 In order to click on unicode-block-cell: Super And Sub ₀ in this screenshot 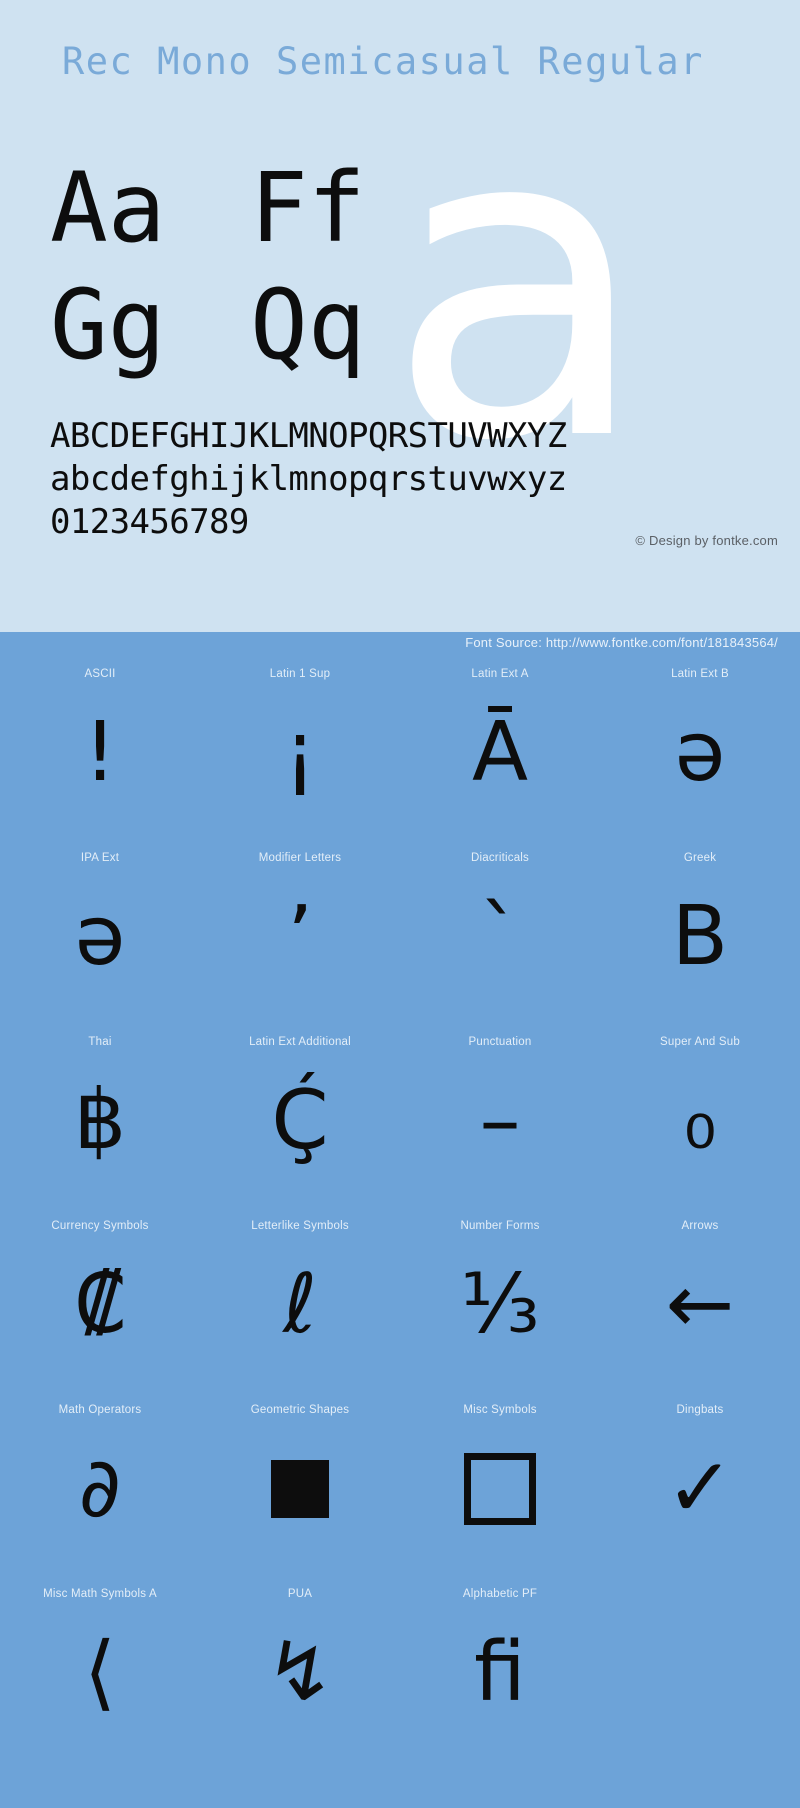, I will do `click(700, 1118)`.